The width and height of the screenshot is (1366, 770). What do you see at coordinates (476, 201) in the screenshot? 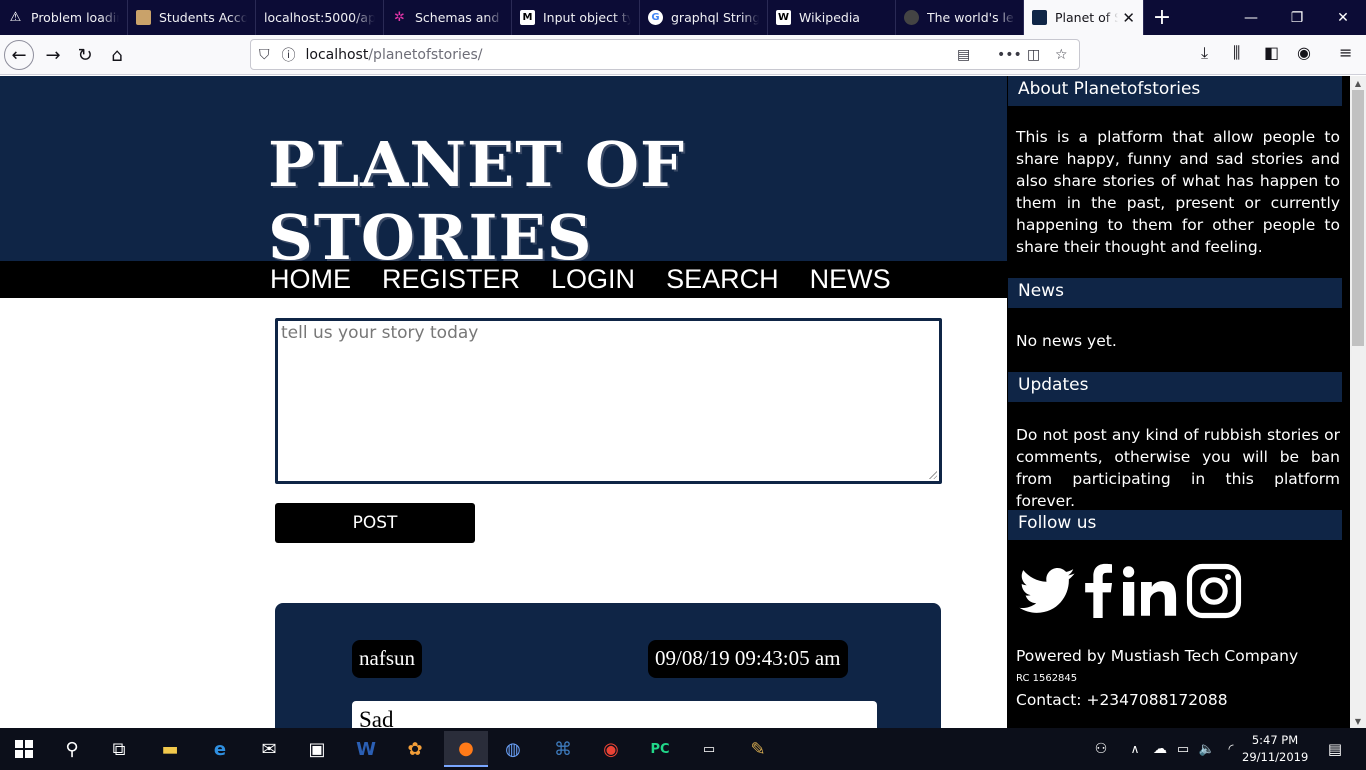
I see `site-title: PLANET OF STORIES` at bounding box center [476, 201].